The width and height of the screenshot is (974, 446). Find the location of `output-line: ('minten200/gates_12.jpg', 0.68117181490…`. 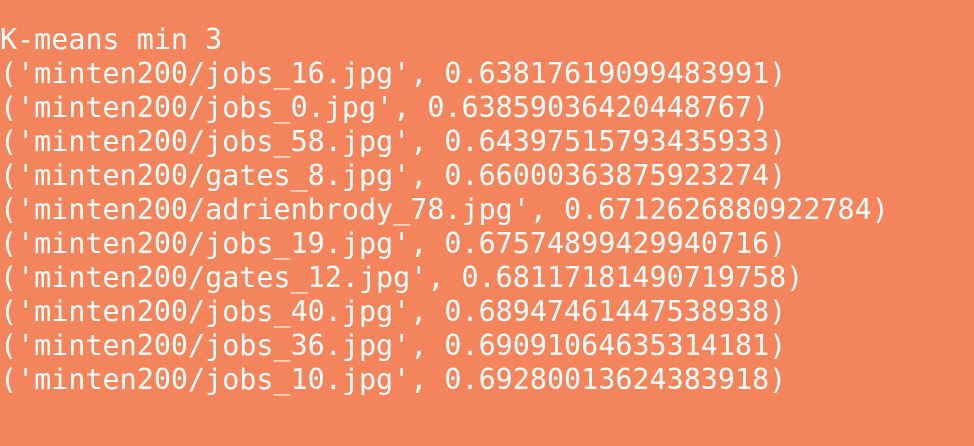

output-line: ('minten200/gates_12.jpg', 0.68117181490… is located at coordinates (402, 277).